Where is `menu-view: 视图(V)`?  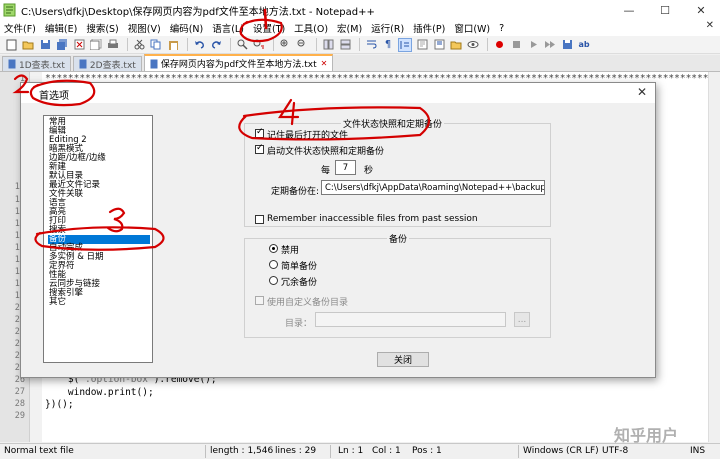
menu-view: 视图(V) is located at coordinates (144, 28).